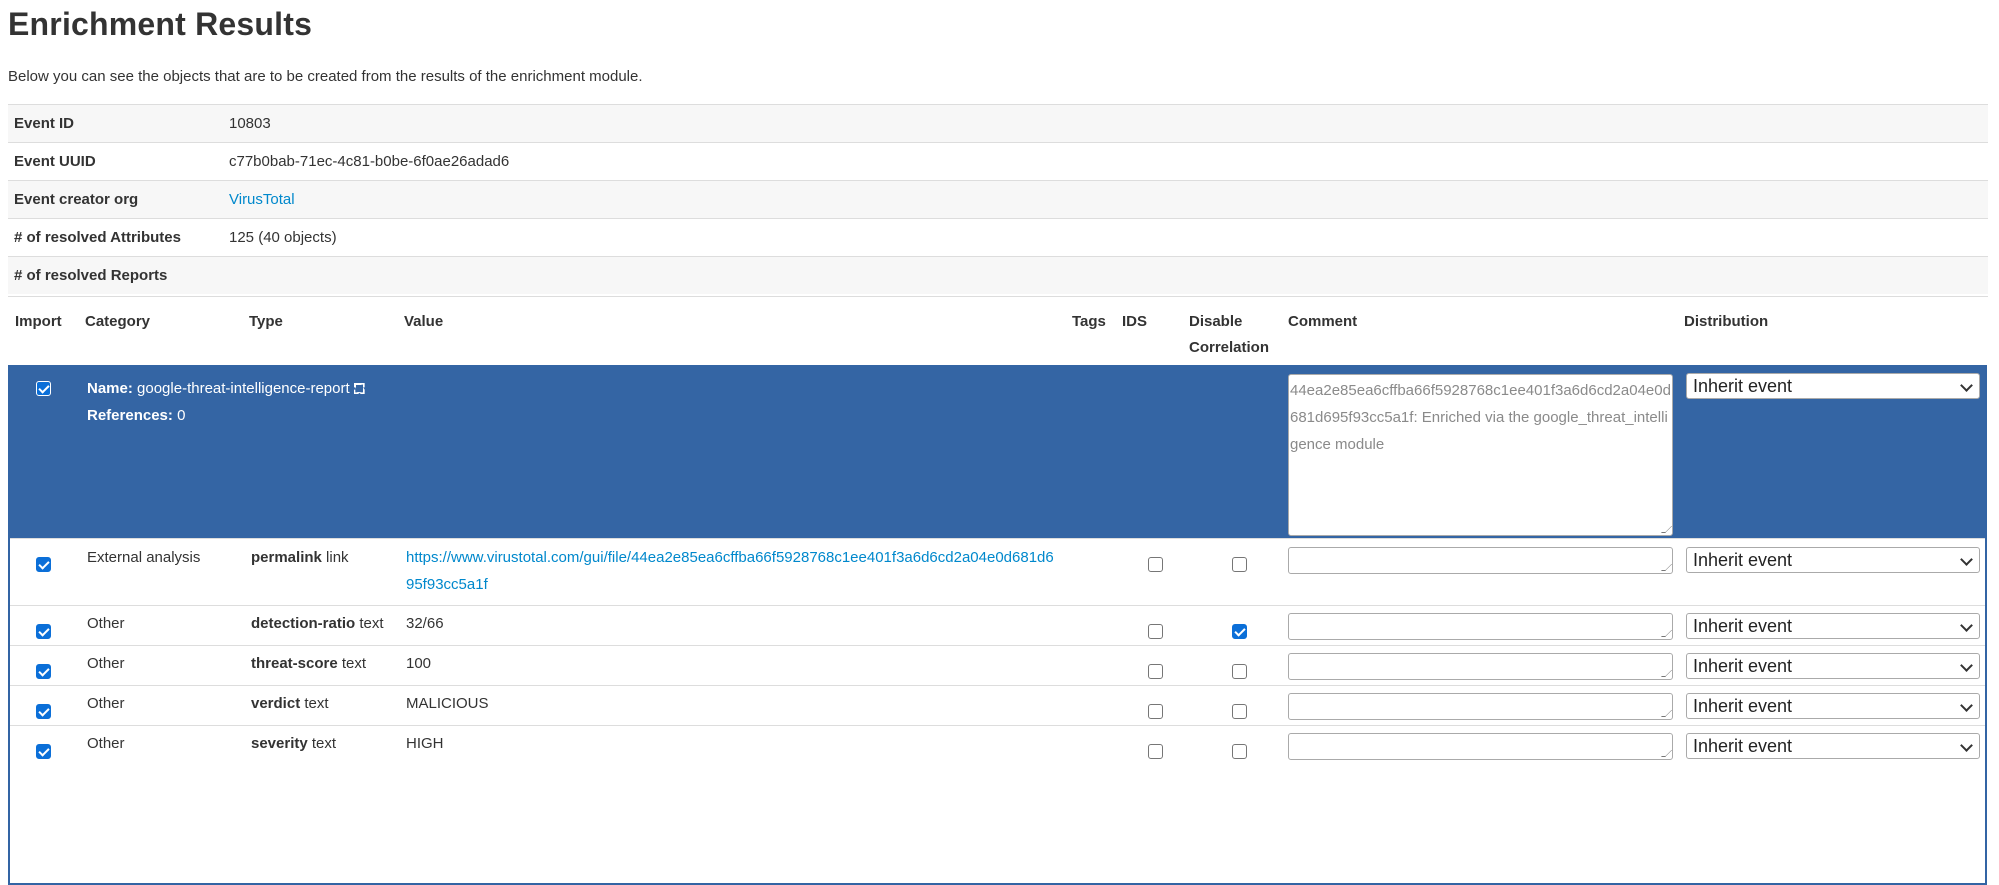 The width and height of the screenshot is (1999, 885). I want to click on attribute-relation: permalink, so click(286, 557).